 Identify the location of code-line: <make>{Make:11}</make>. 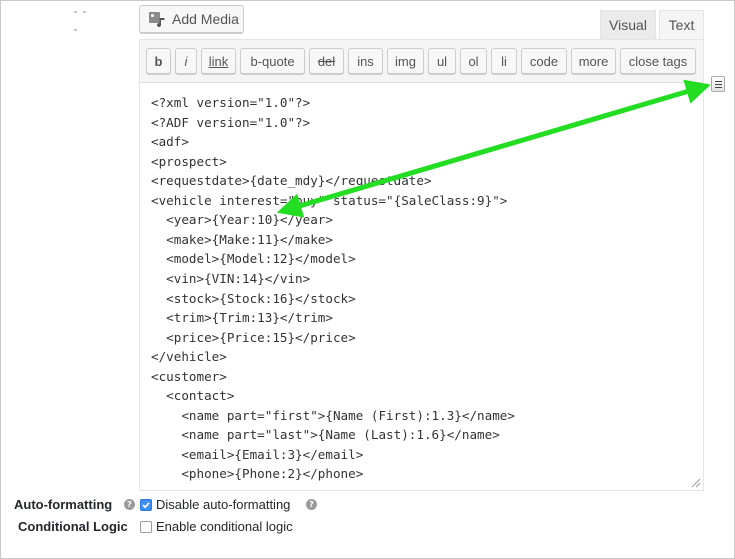
(242, 239).